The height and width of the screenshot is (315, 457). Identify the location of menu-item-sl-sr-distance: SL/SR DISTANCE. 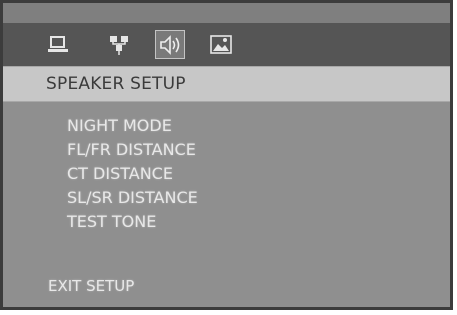
(132, 198).